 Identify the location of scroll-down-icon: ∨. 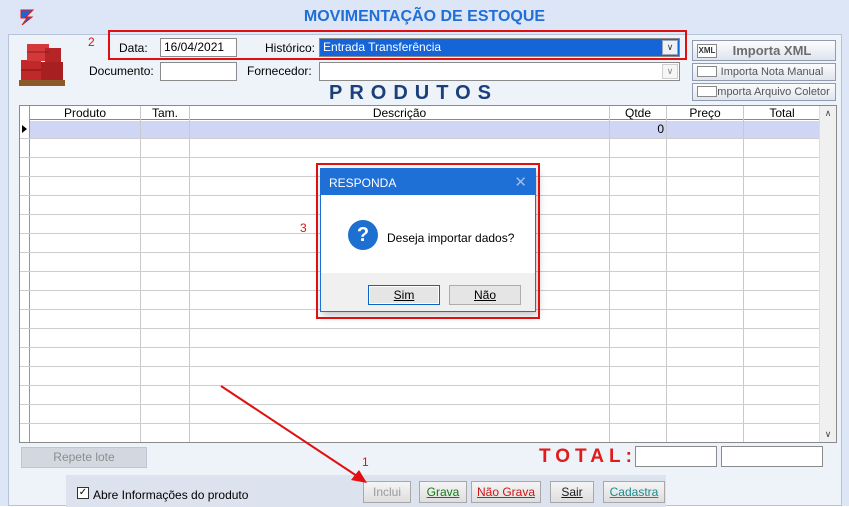
(828, 434).